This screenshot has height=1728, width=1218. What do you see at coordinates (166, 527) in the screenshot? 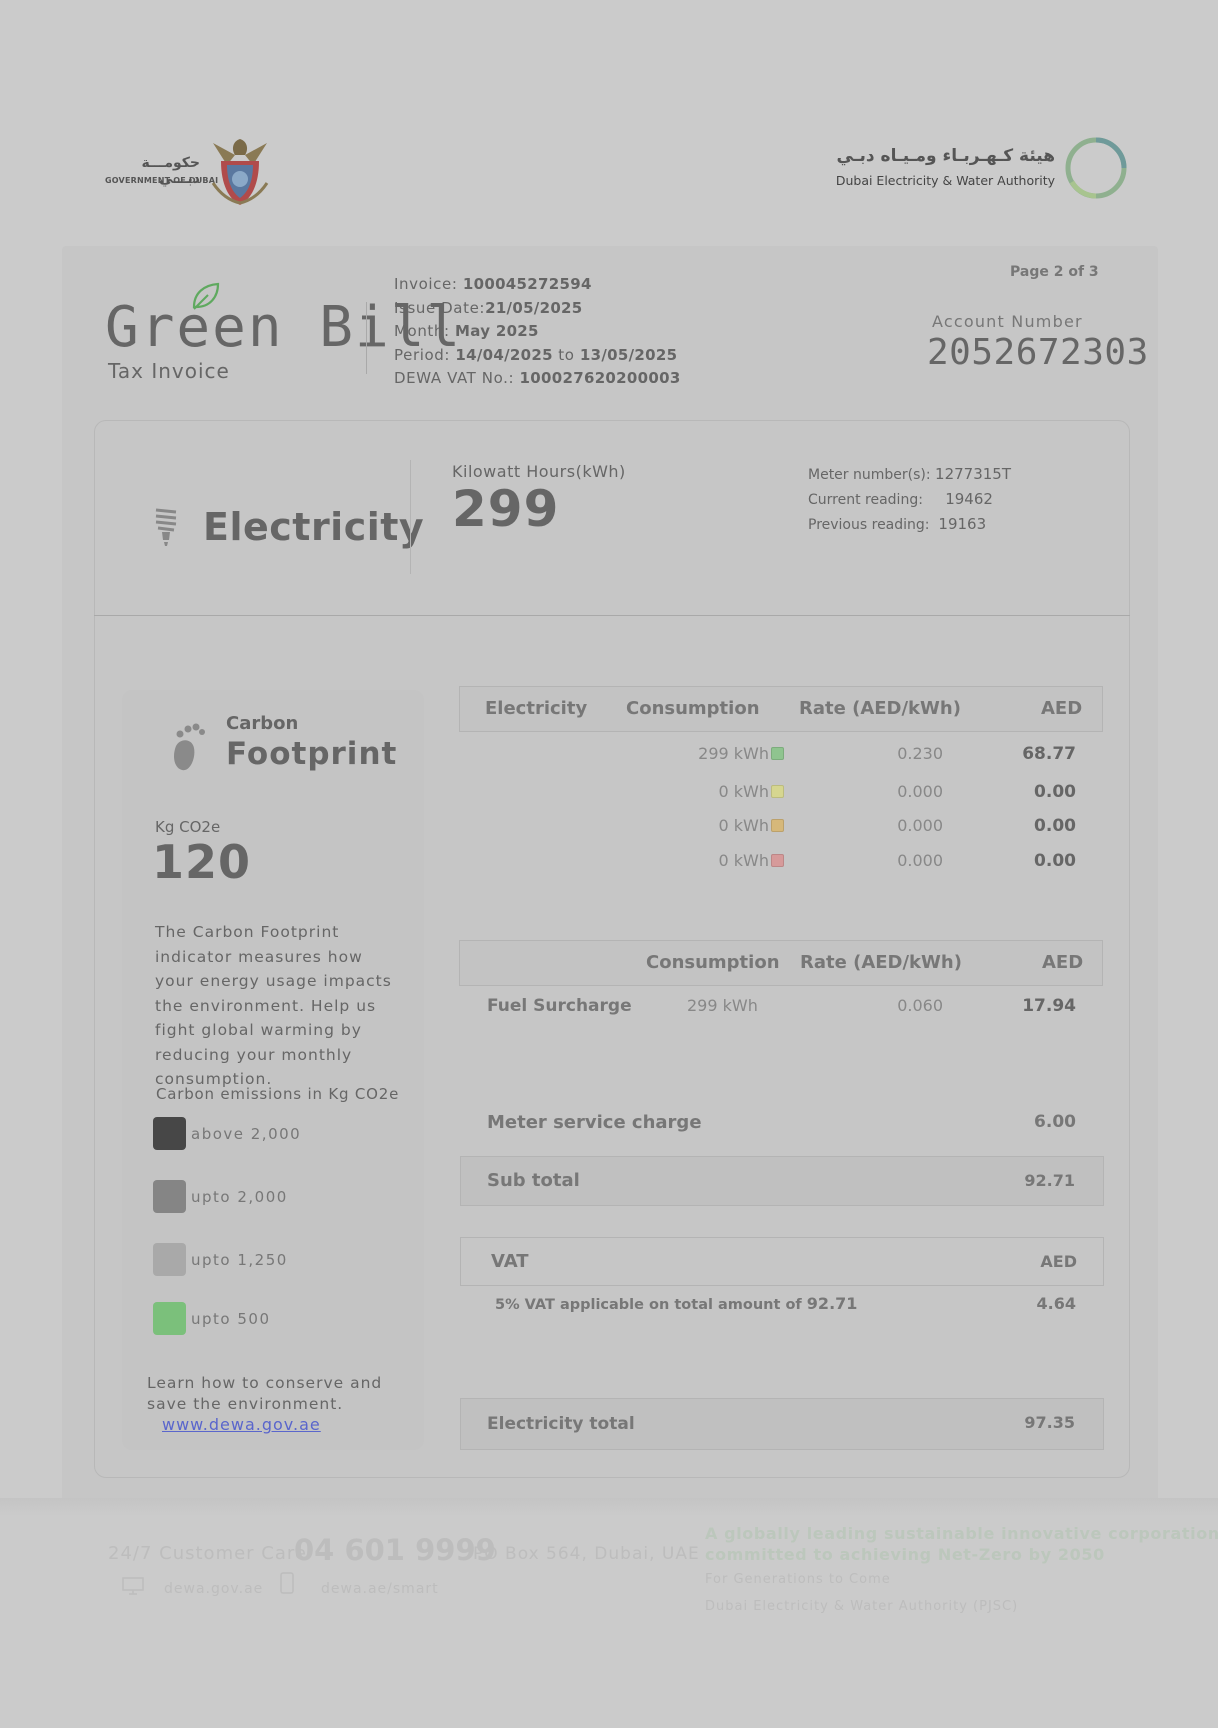
I see `light-bulb-icon` at bounding box center [166, 527].